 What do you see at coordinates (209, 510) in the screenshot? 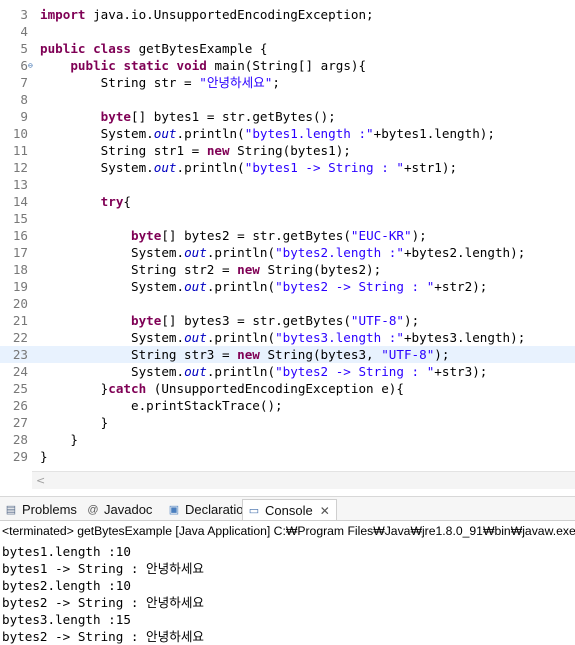
I see `tab-declaration: ▣ Declaration` at bounding box center [209, 510].